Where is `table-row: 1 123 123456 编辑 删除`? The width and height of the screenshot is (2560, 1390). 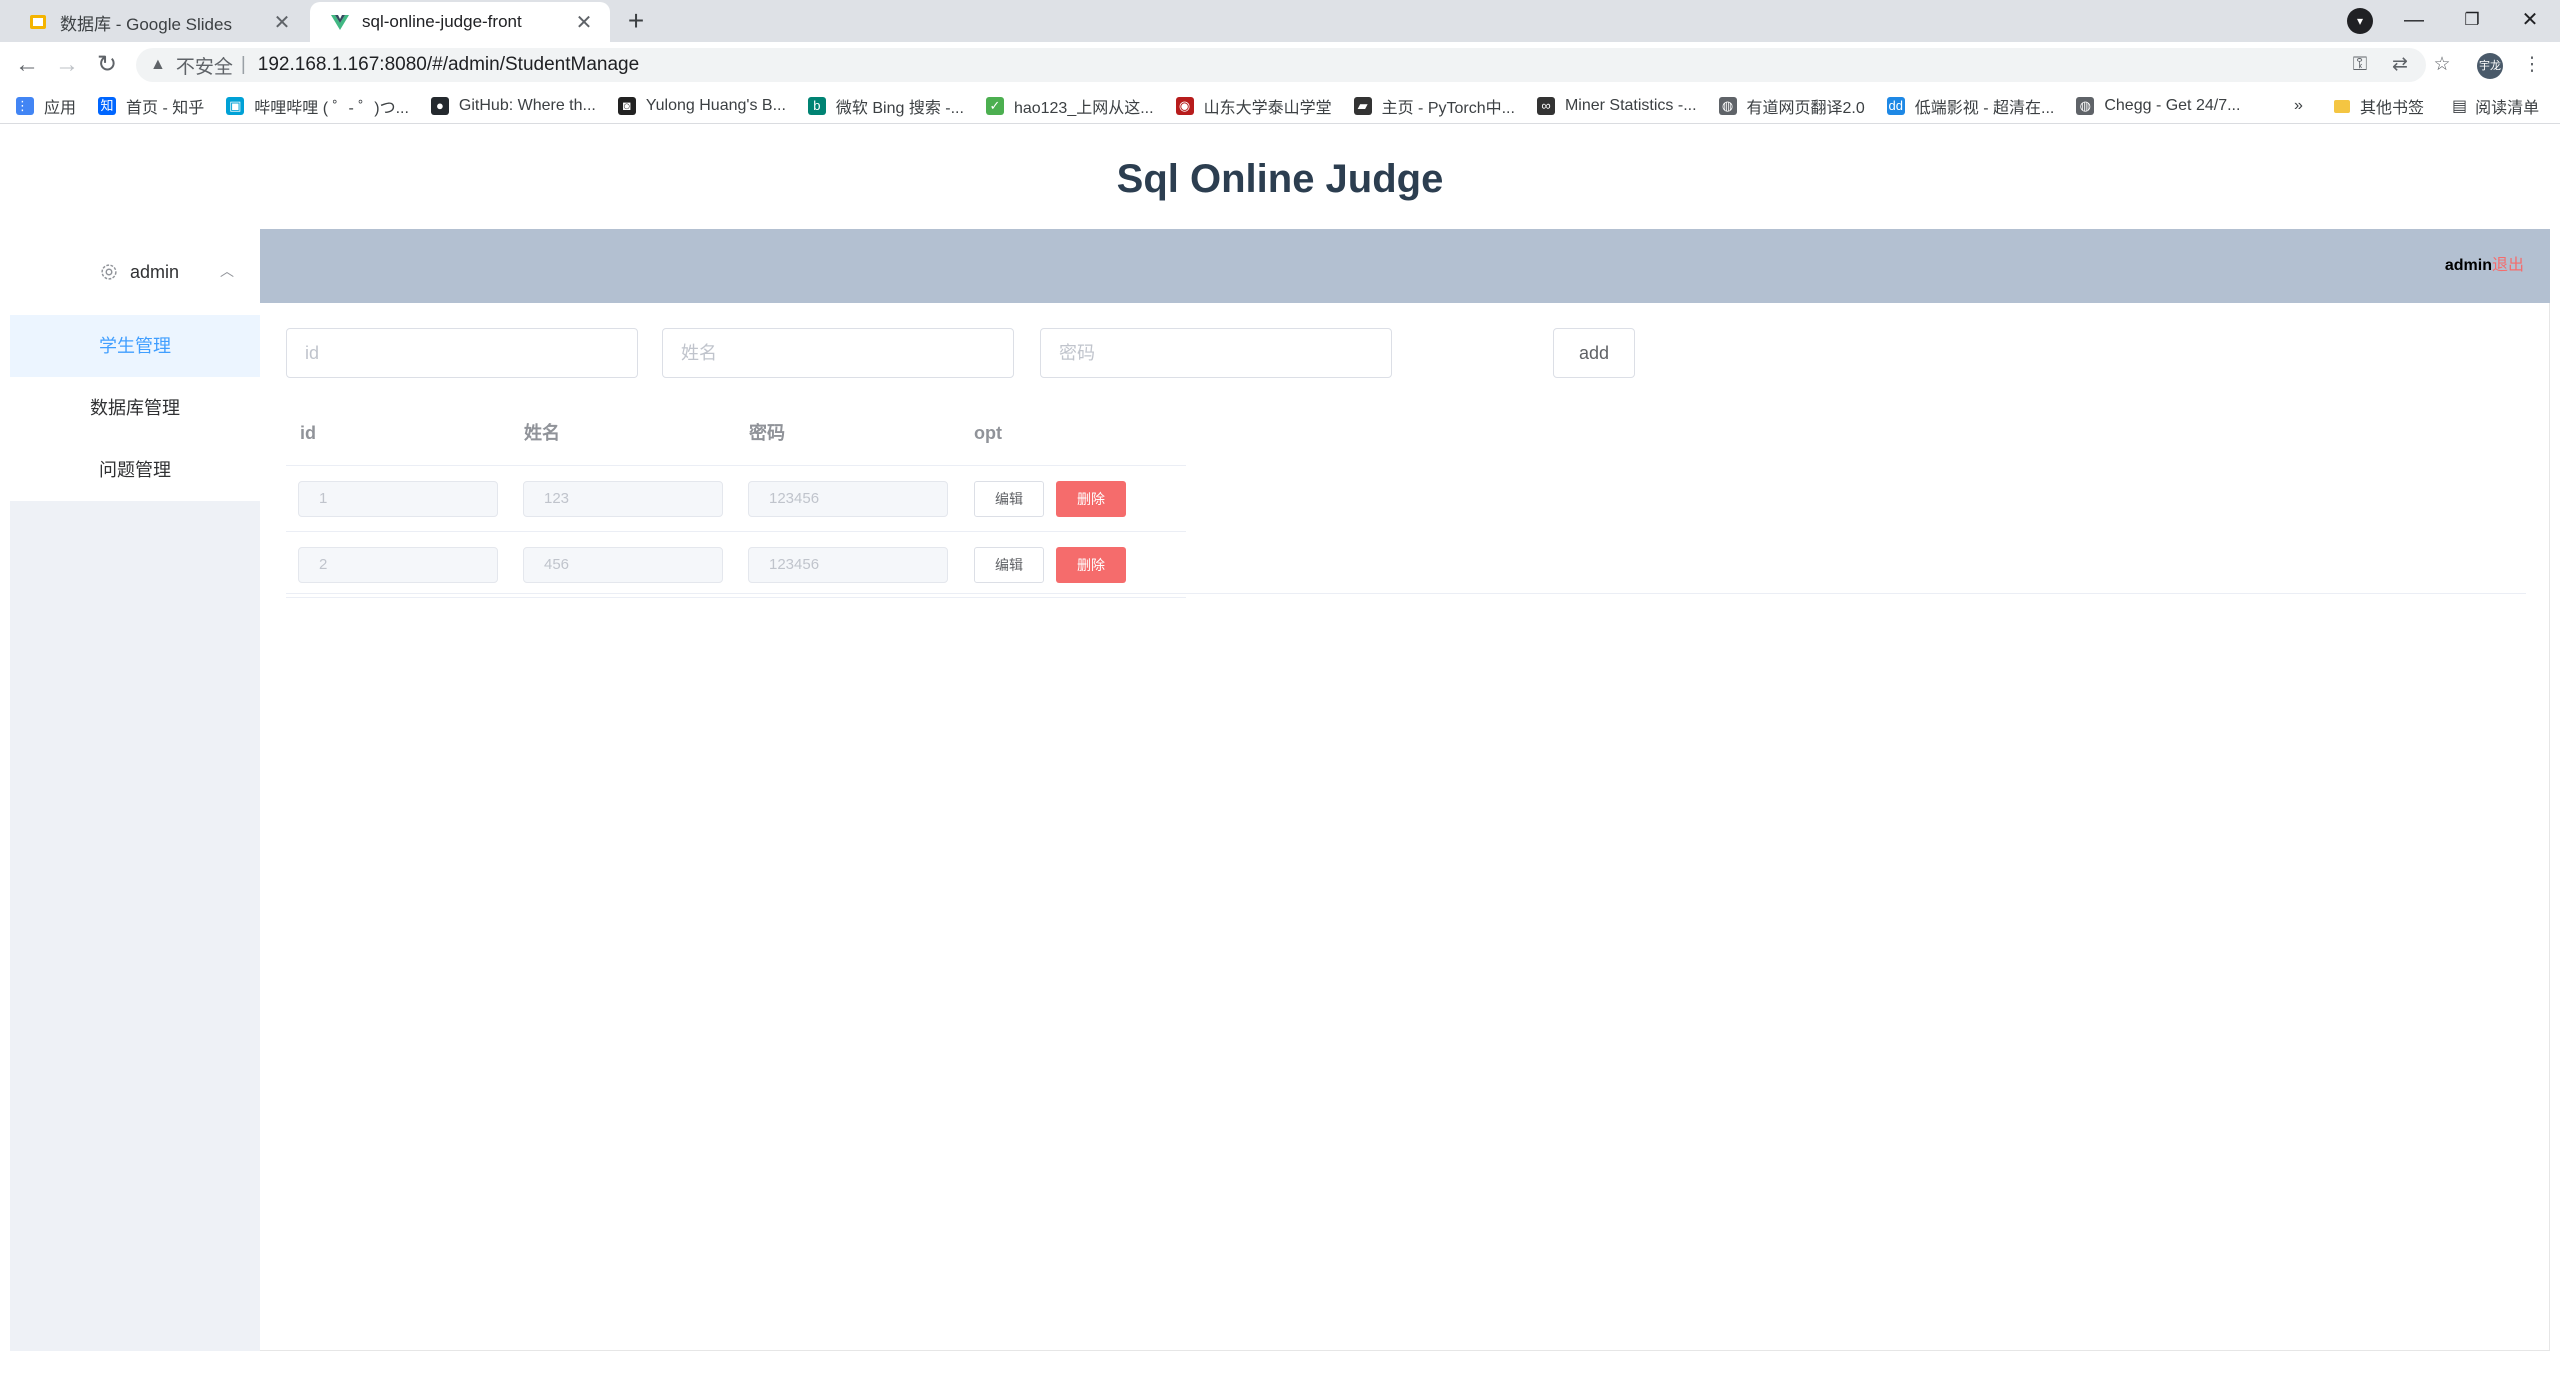 table-row: 1 123 123456 编辑 删除 is located at coordinates (736, 499).